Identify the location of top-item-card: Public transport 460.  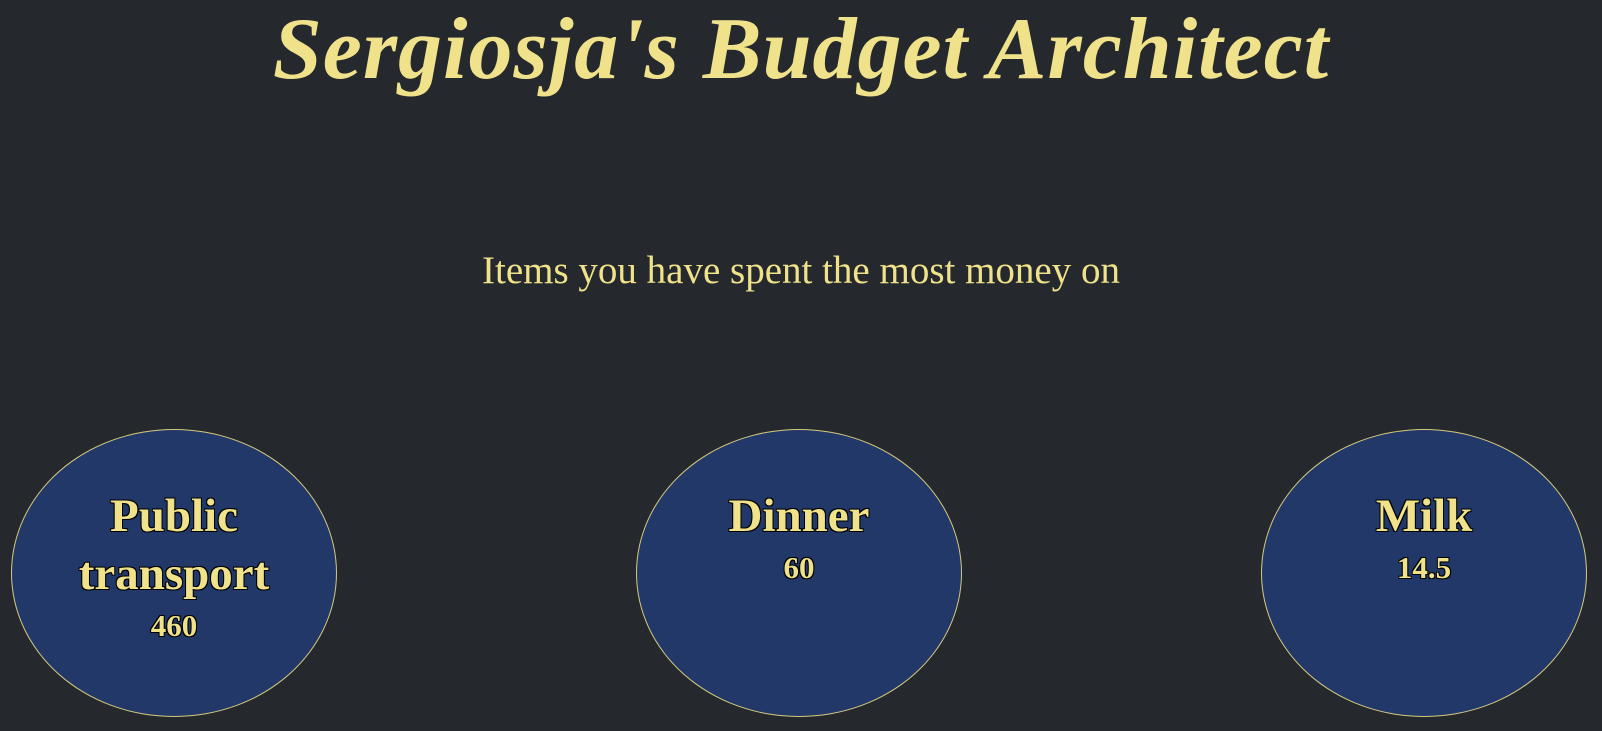
(174, 573).